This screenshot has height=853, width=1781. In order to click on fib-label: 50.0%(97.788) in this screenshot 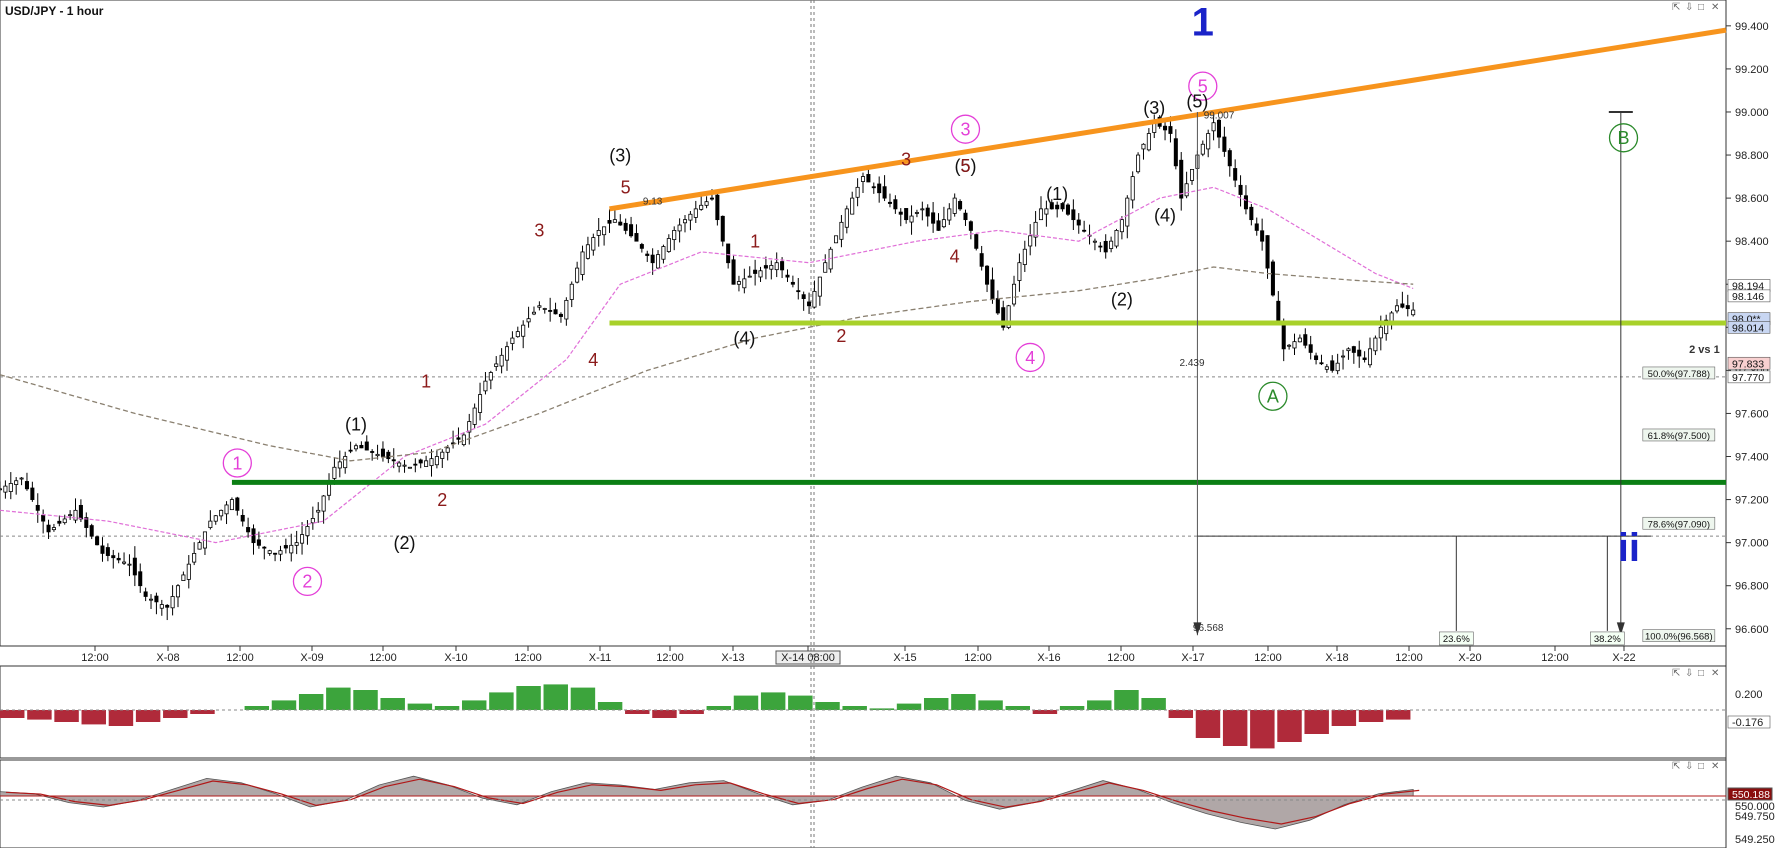, I will do `click(1679, 374)`.